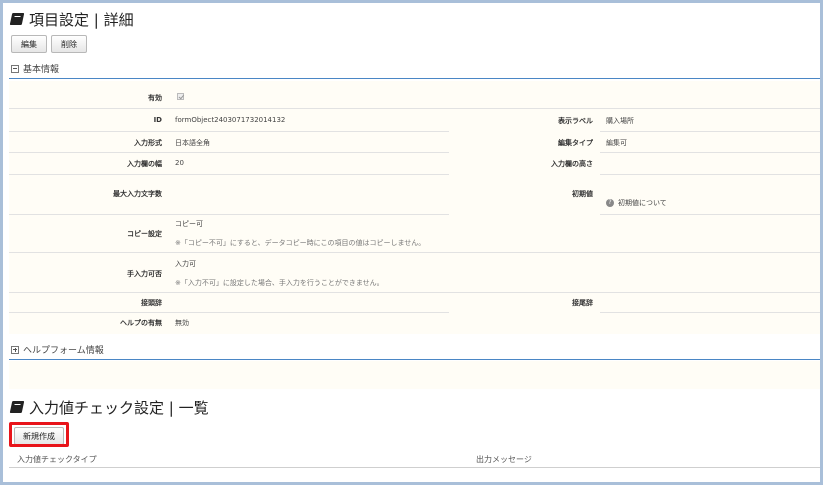  I want to click on edit-button: 編集, so click(29, 44).